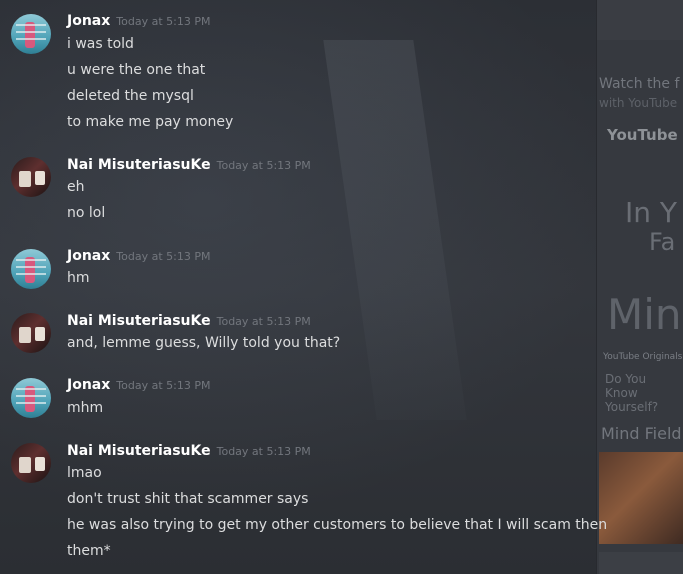  Describe the element at coordinates (86, 213) in the screenshot. I see `message-text: no lol` at that location.